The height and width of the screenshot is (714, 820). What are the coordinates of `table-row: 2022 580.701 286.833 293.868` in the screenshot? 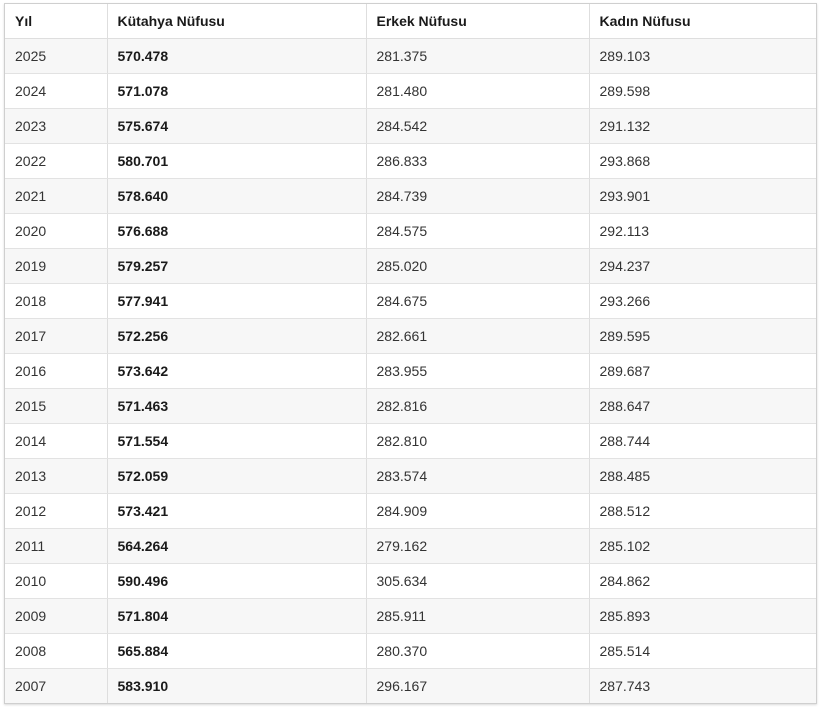 It's located at (410, 161).